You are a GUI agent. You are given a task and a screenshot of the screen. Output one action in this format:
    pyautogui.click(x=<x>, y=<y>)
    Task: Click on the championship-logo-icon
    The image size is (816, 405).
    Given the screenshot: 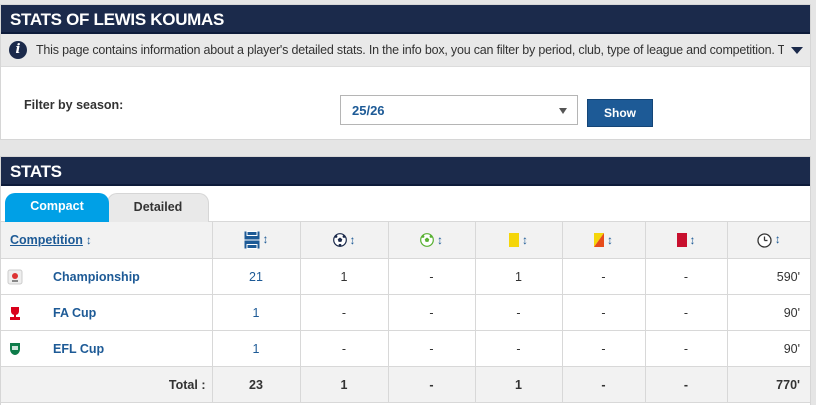 What is the action you would take?
    pyautogui.click(x=15, y=276)
    